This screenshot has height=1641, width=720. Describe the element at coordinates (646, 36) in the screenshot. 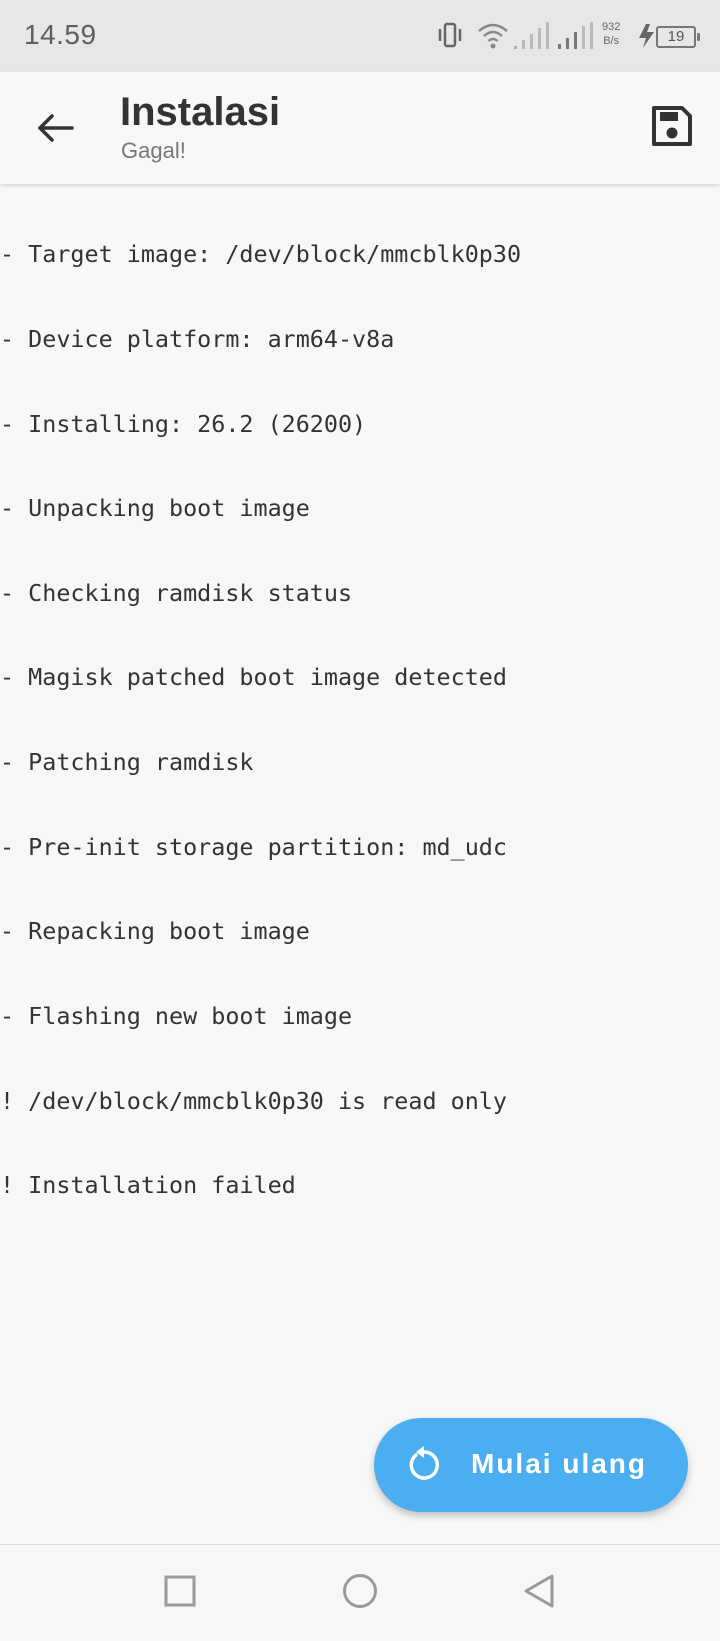

I see `charging-icon` at that location.